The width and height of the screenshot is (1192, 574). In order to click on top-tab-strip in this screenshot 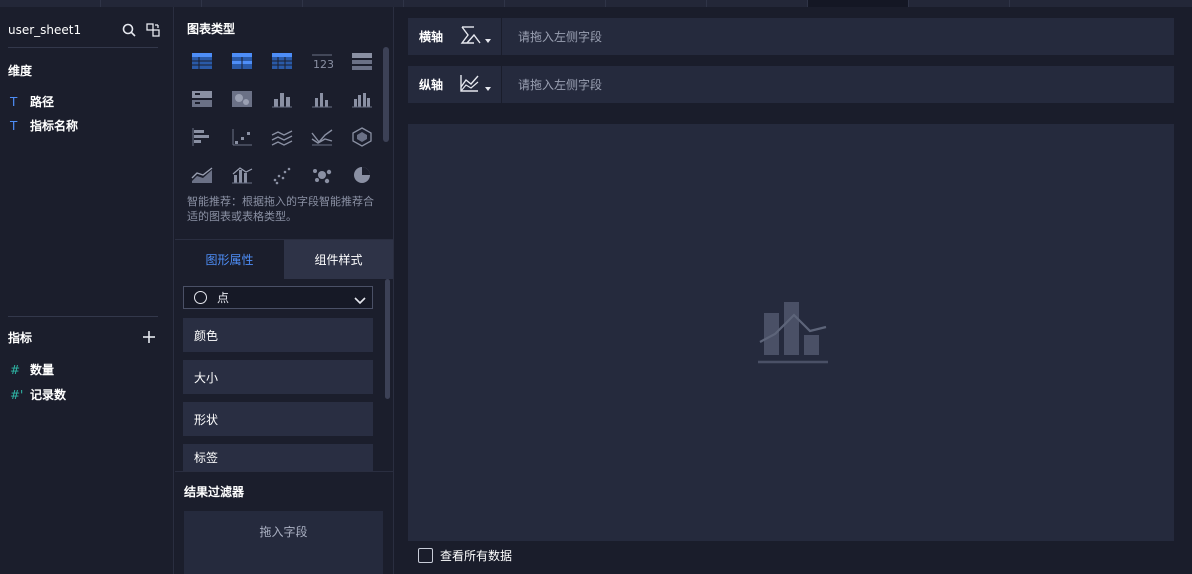, I will do `click(596, 3)`.